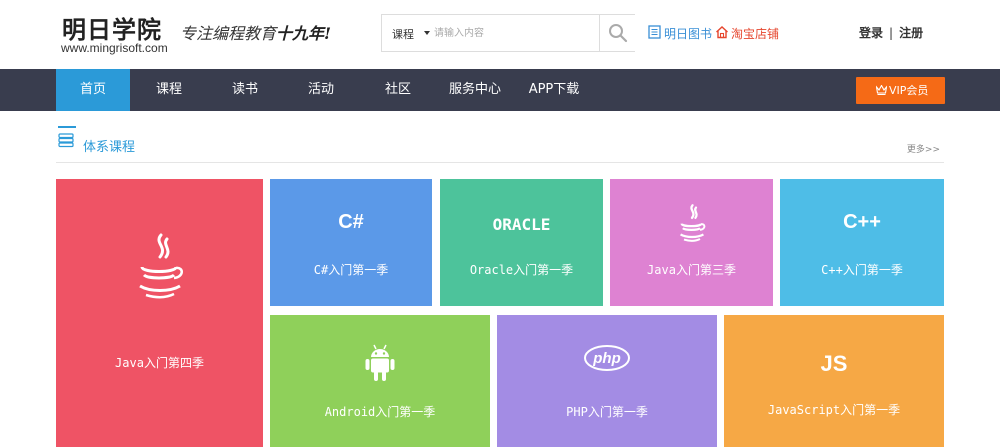 The image size is (1000, 447). Describe the element at coordinates (112, 30) in the screenshot. I see `logo-title: 明日学院` at that location.